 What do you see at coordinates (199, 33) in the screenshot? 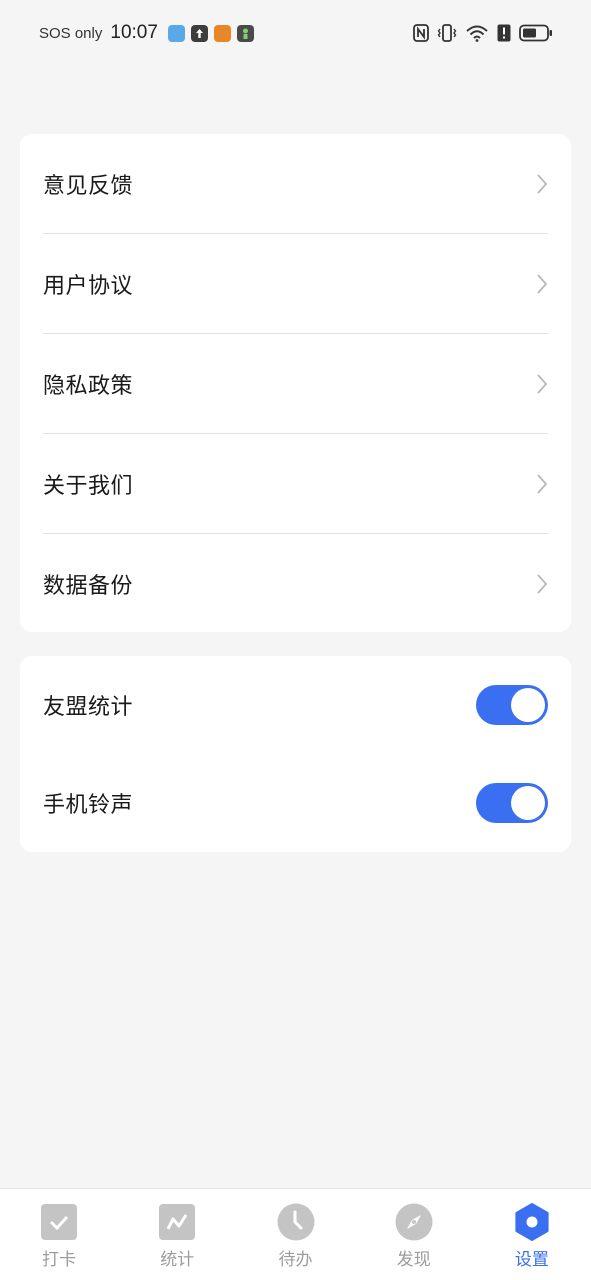
I see `upload-app-icon` at bounding box center [199, 33].